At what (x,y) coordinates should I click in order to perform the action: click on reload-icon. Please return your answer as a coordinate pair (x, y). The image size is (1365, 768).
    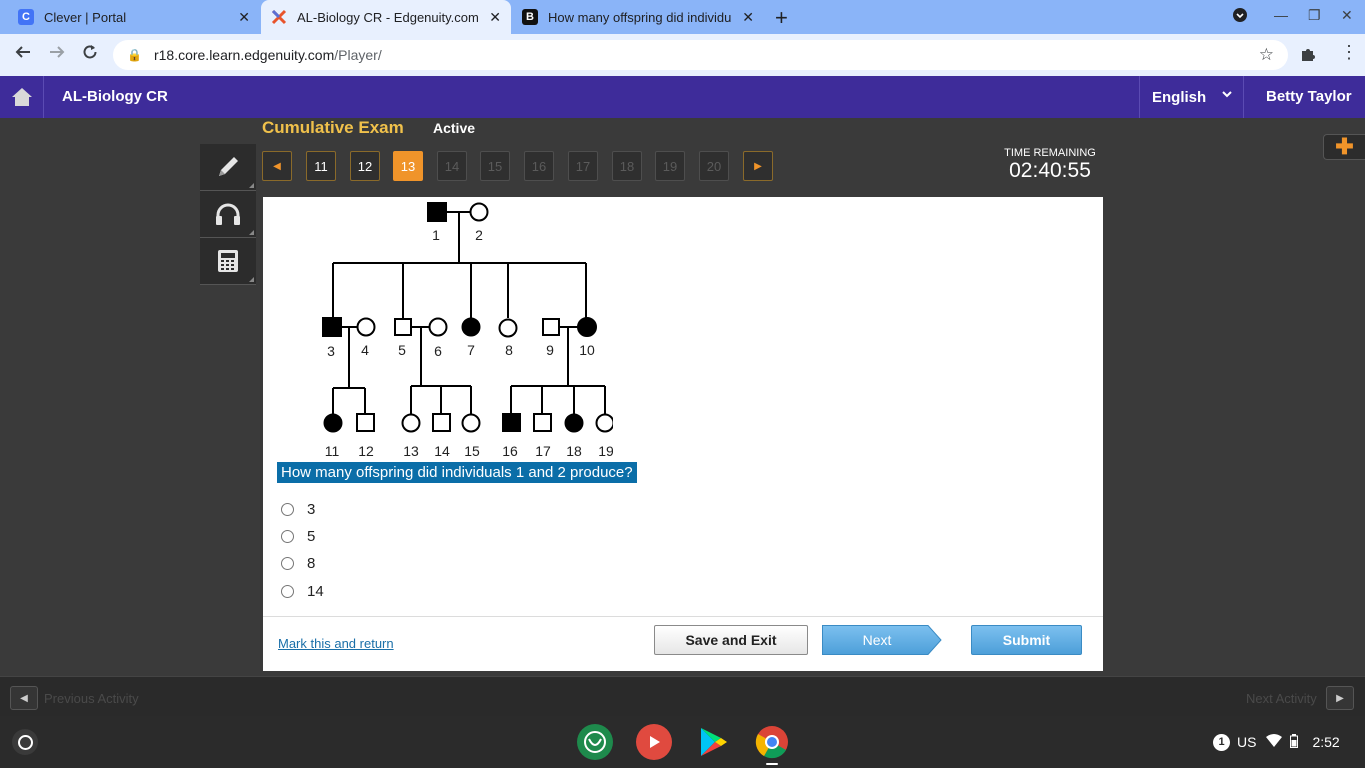
    Looking at the image, I should click on (90, 54).